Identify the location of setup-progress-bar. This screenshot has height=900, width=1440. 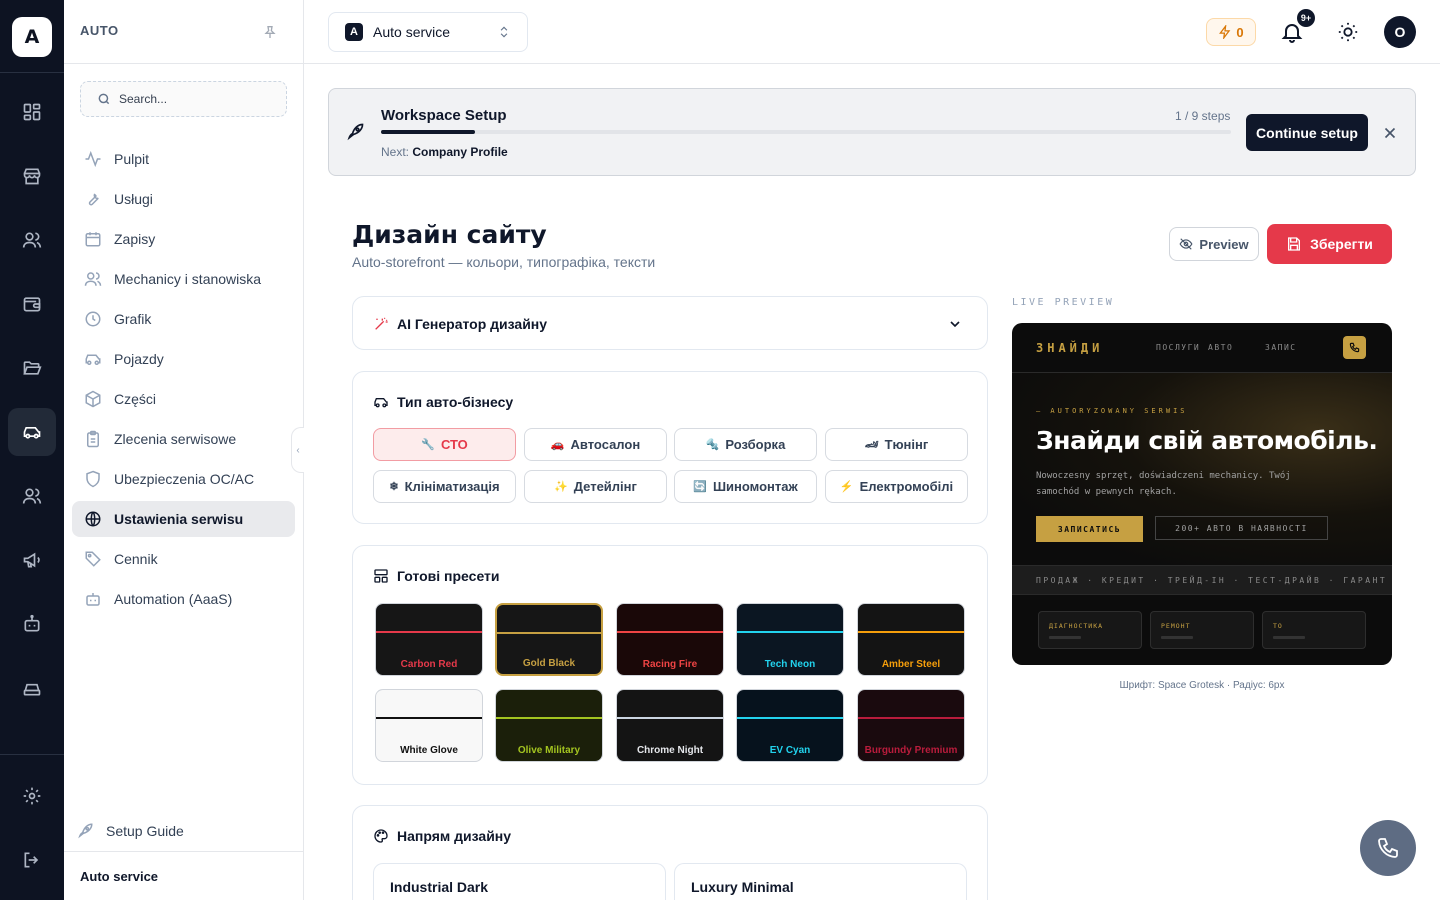
(806, 132).